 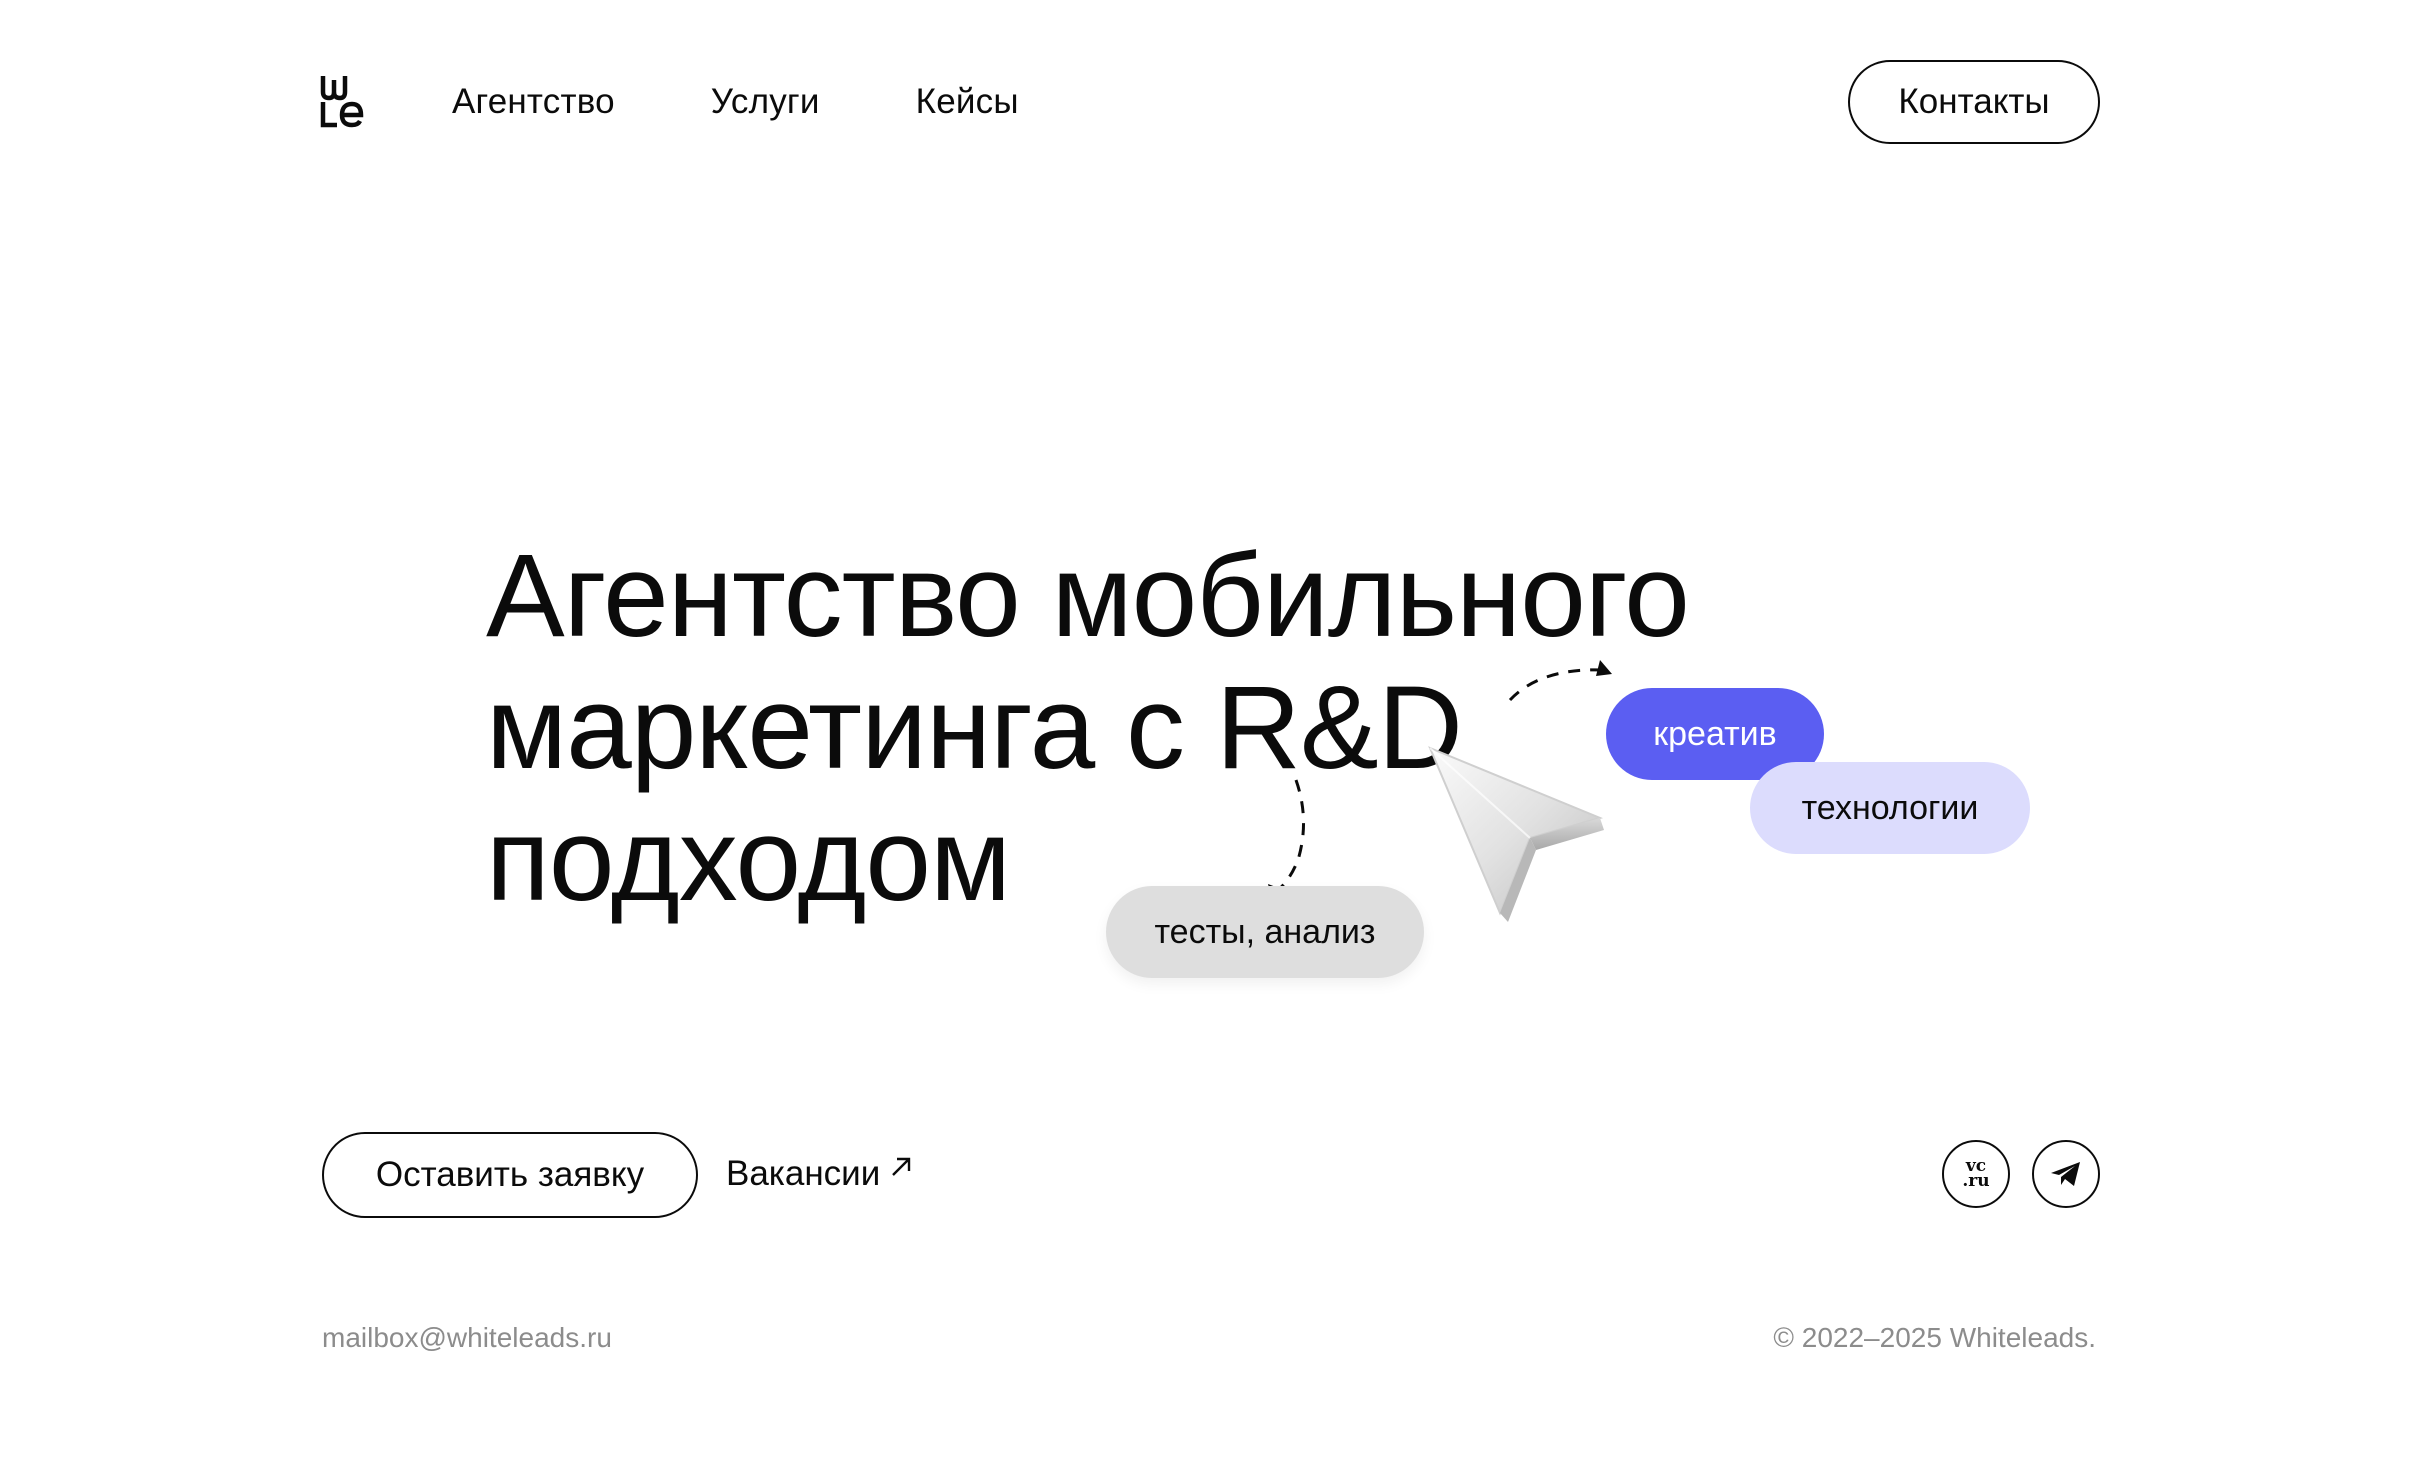 I want to click on nav-item-cases: Кейсы, so click(x=967, y=102).